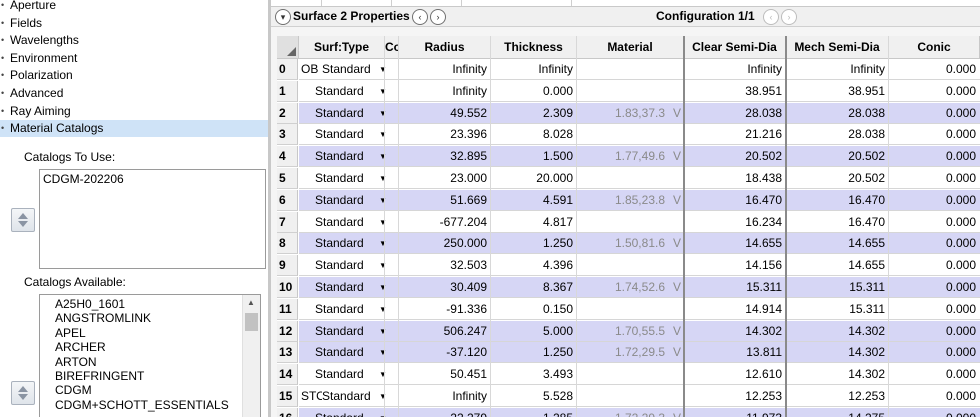  I want to click on clear-semi-dia-cell: 38.951, so click(736, 91).